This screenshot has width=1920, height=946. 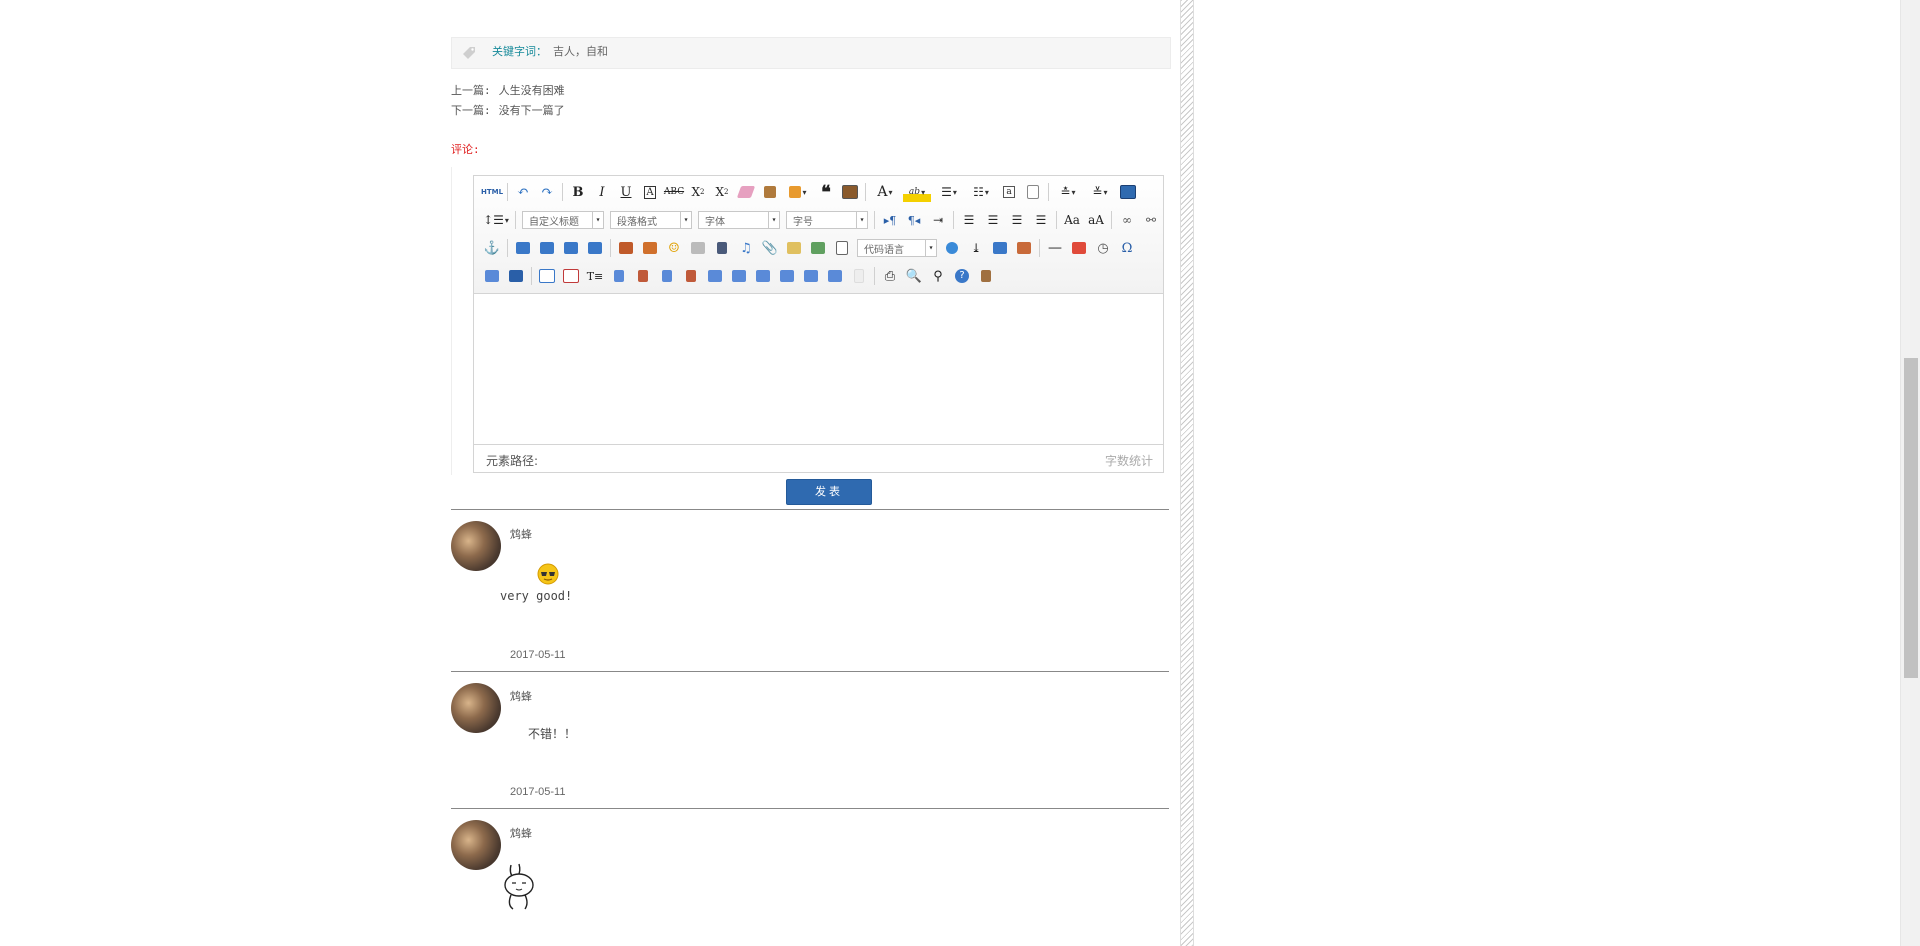 What do you see at coordinates (949, 192) in the screenshot?
I see `ordered-list-icon: ☰` at bounding box center [949, 192].